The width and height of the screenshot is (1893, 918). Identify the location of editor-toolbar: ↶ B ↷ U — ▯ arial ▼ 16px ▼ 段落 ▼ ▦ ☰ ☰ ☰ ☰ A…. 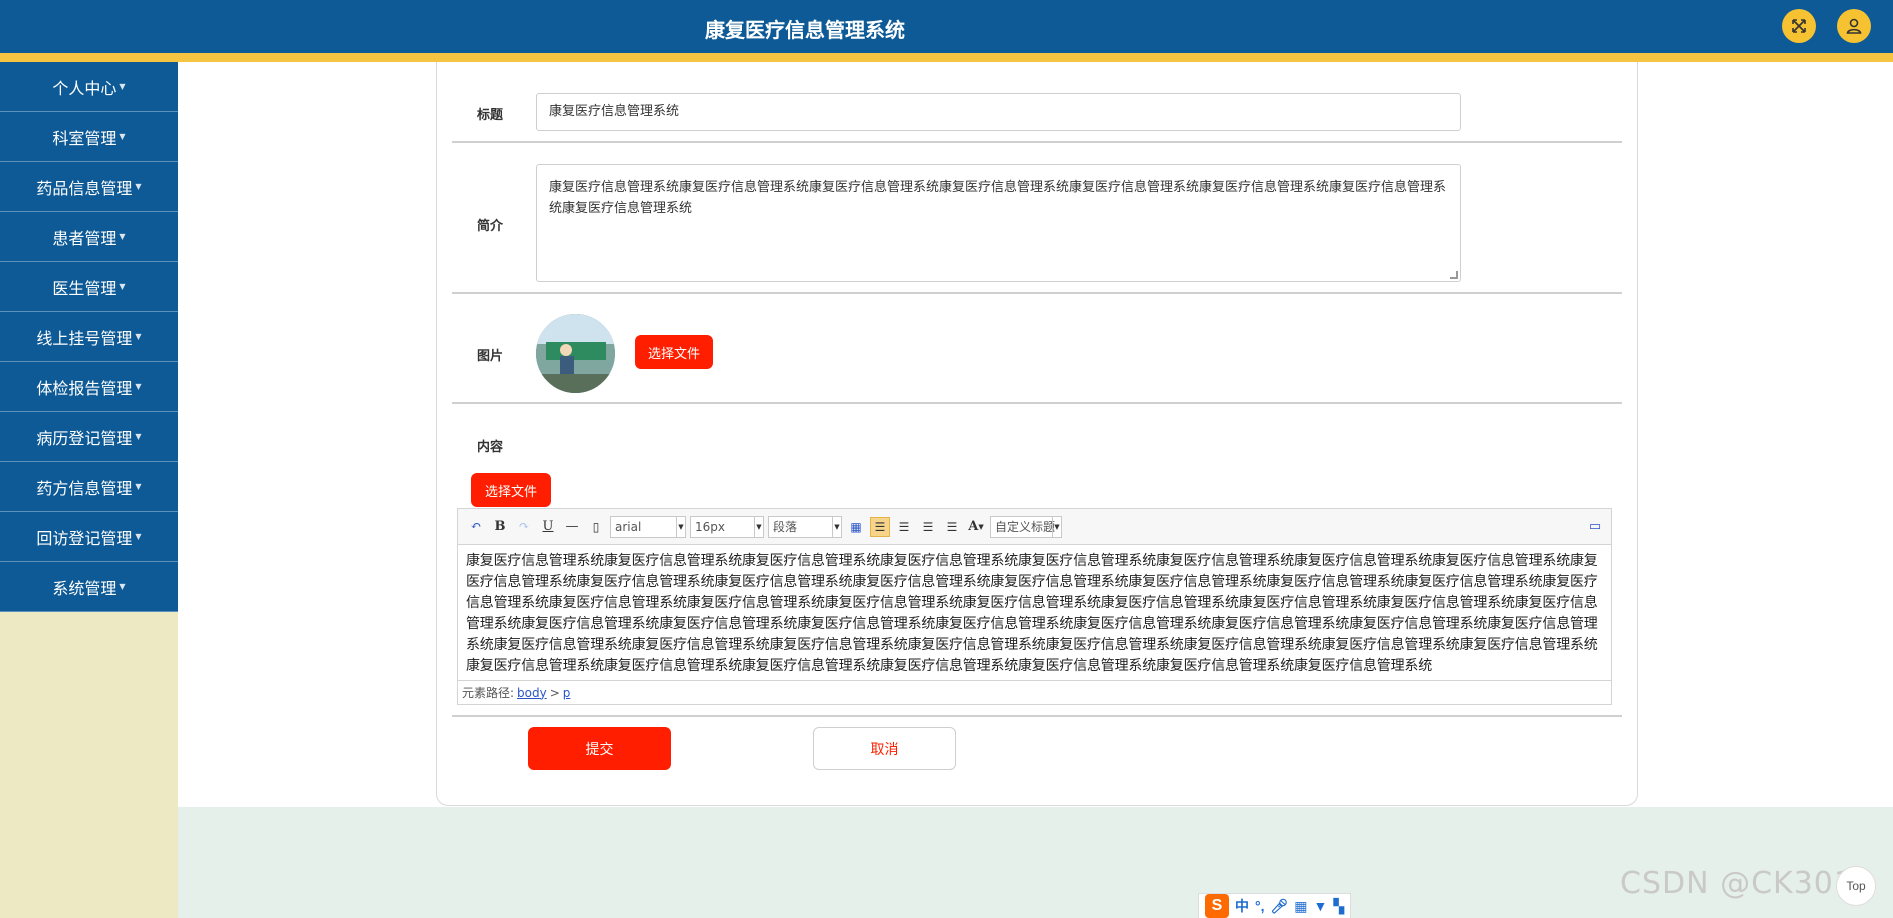
(1034, 527).